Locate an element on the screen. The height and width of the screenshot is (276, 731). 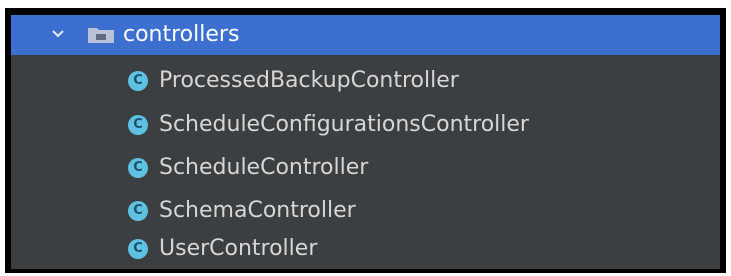
tree-item-label: ScheduleController is located at coordinates (264, 167).